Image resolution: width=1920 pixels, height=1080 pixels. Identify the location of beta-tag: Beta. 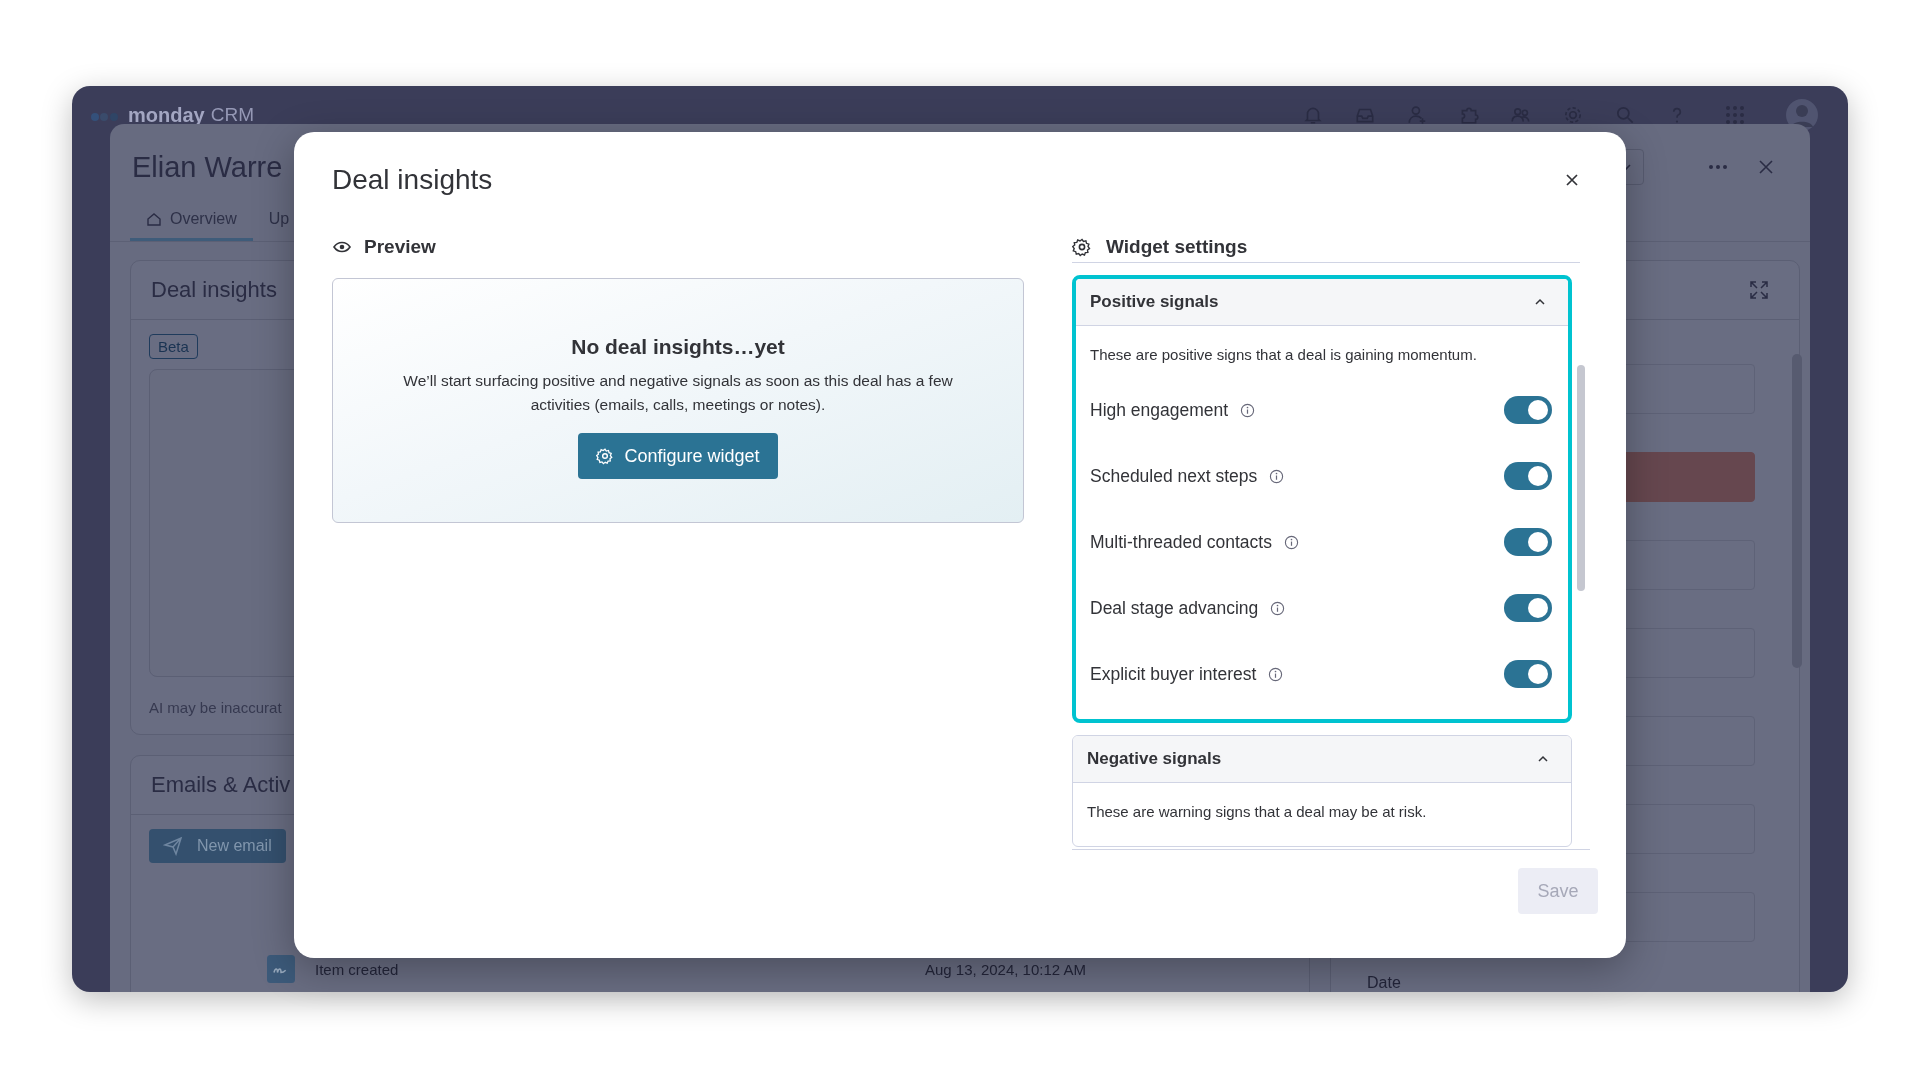
(173, 346).